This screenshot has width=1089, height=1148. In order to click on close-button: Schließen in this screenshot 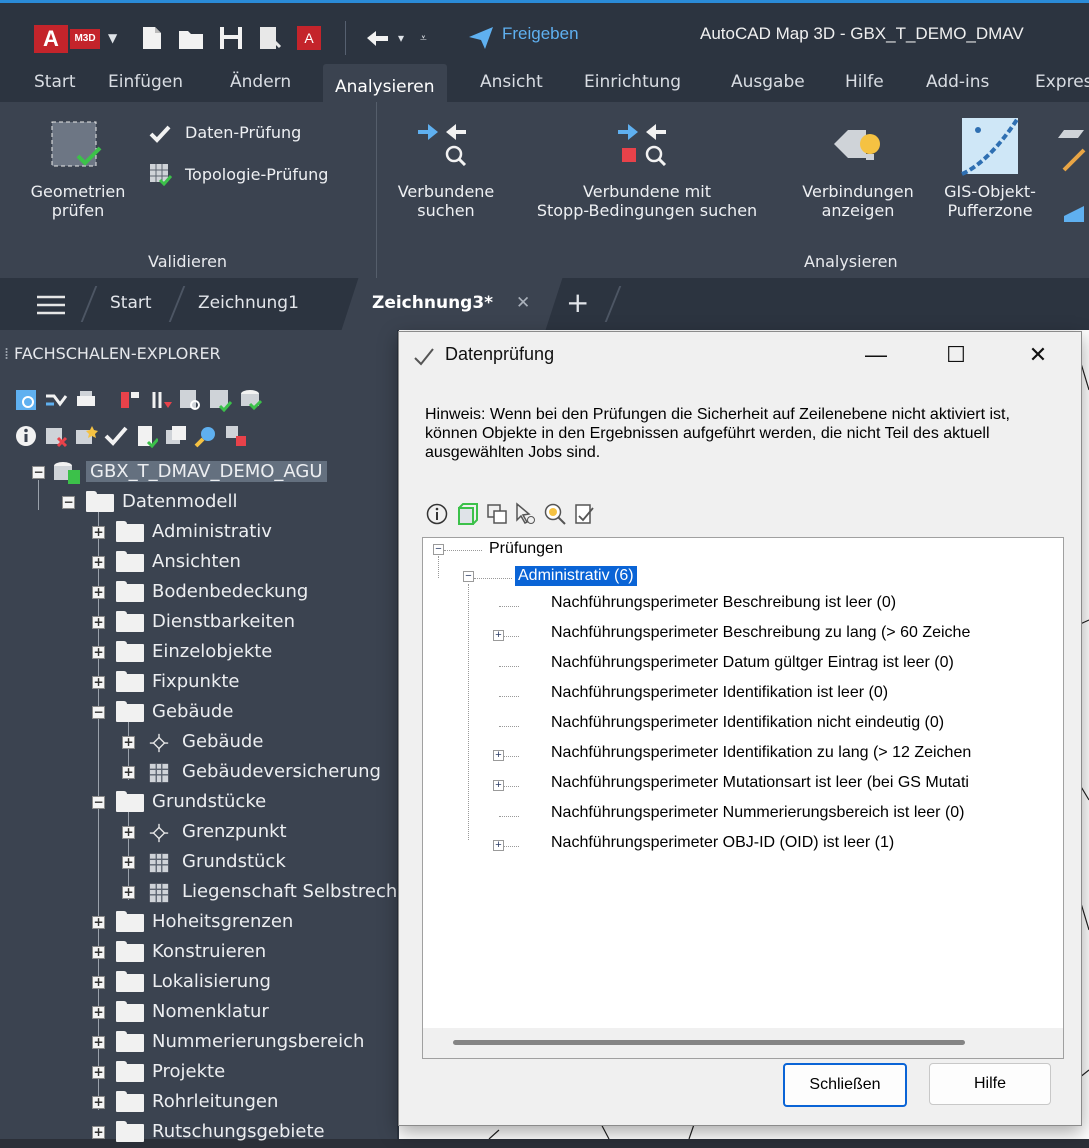, I will do `click(845, 1085)`.